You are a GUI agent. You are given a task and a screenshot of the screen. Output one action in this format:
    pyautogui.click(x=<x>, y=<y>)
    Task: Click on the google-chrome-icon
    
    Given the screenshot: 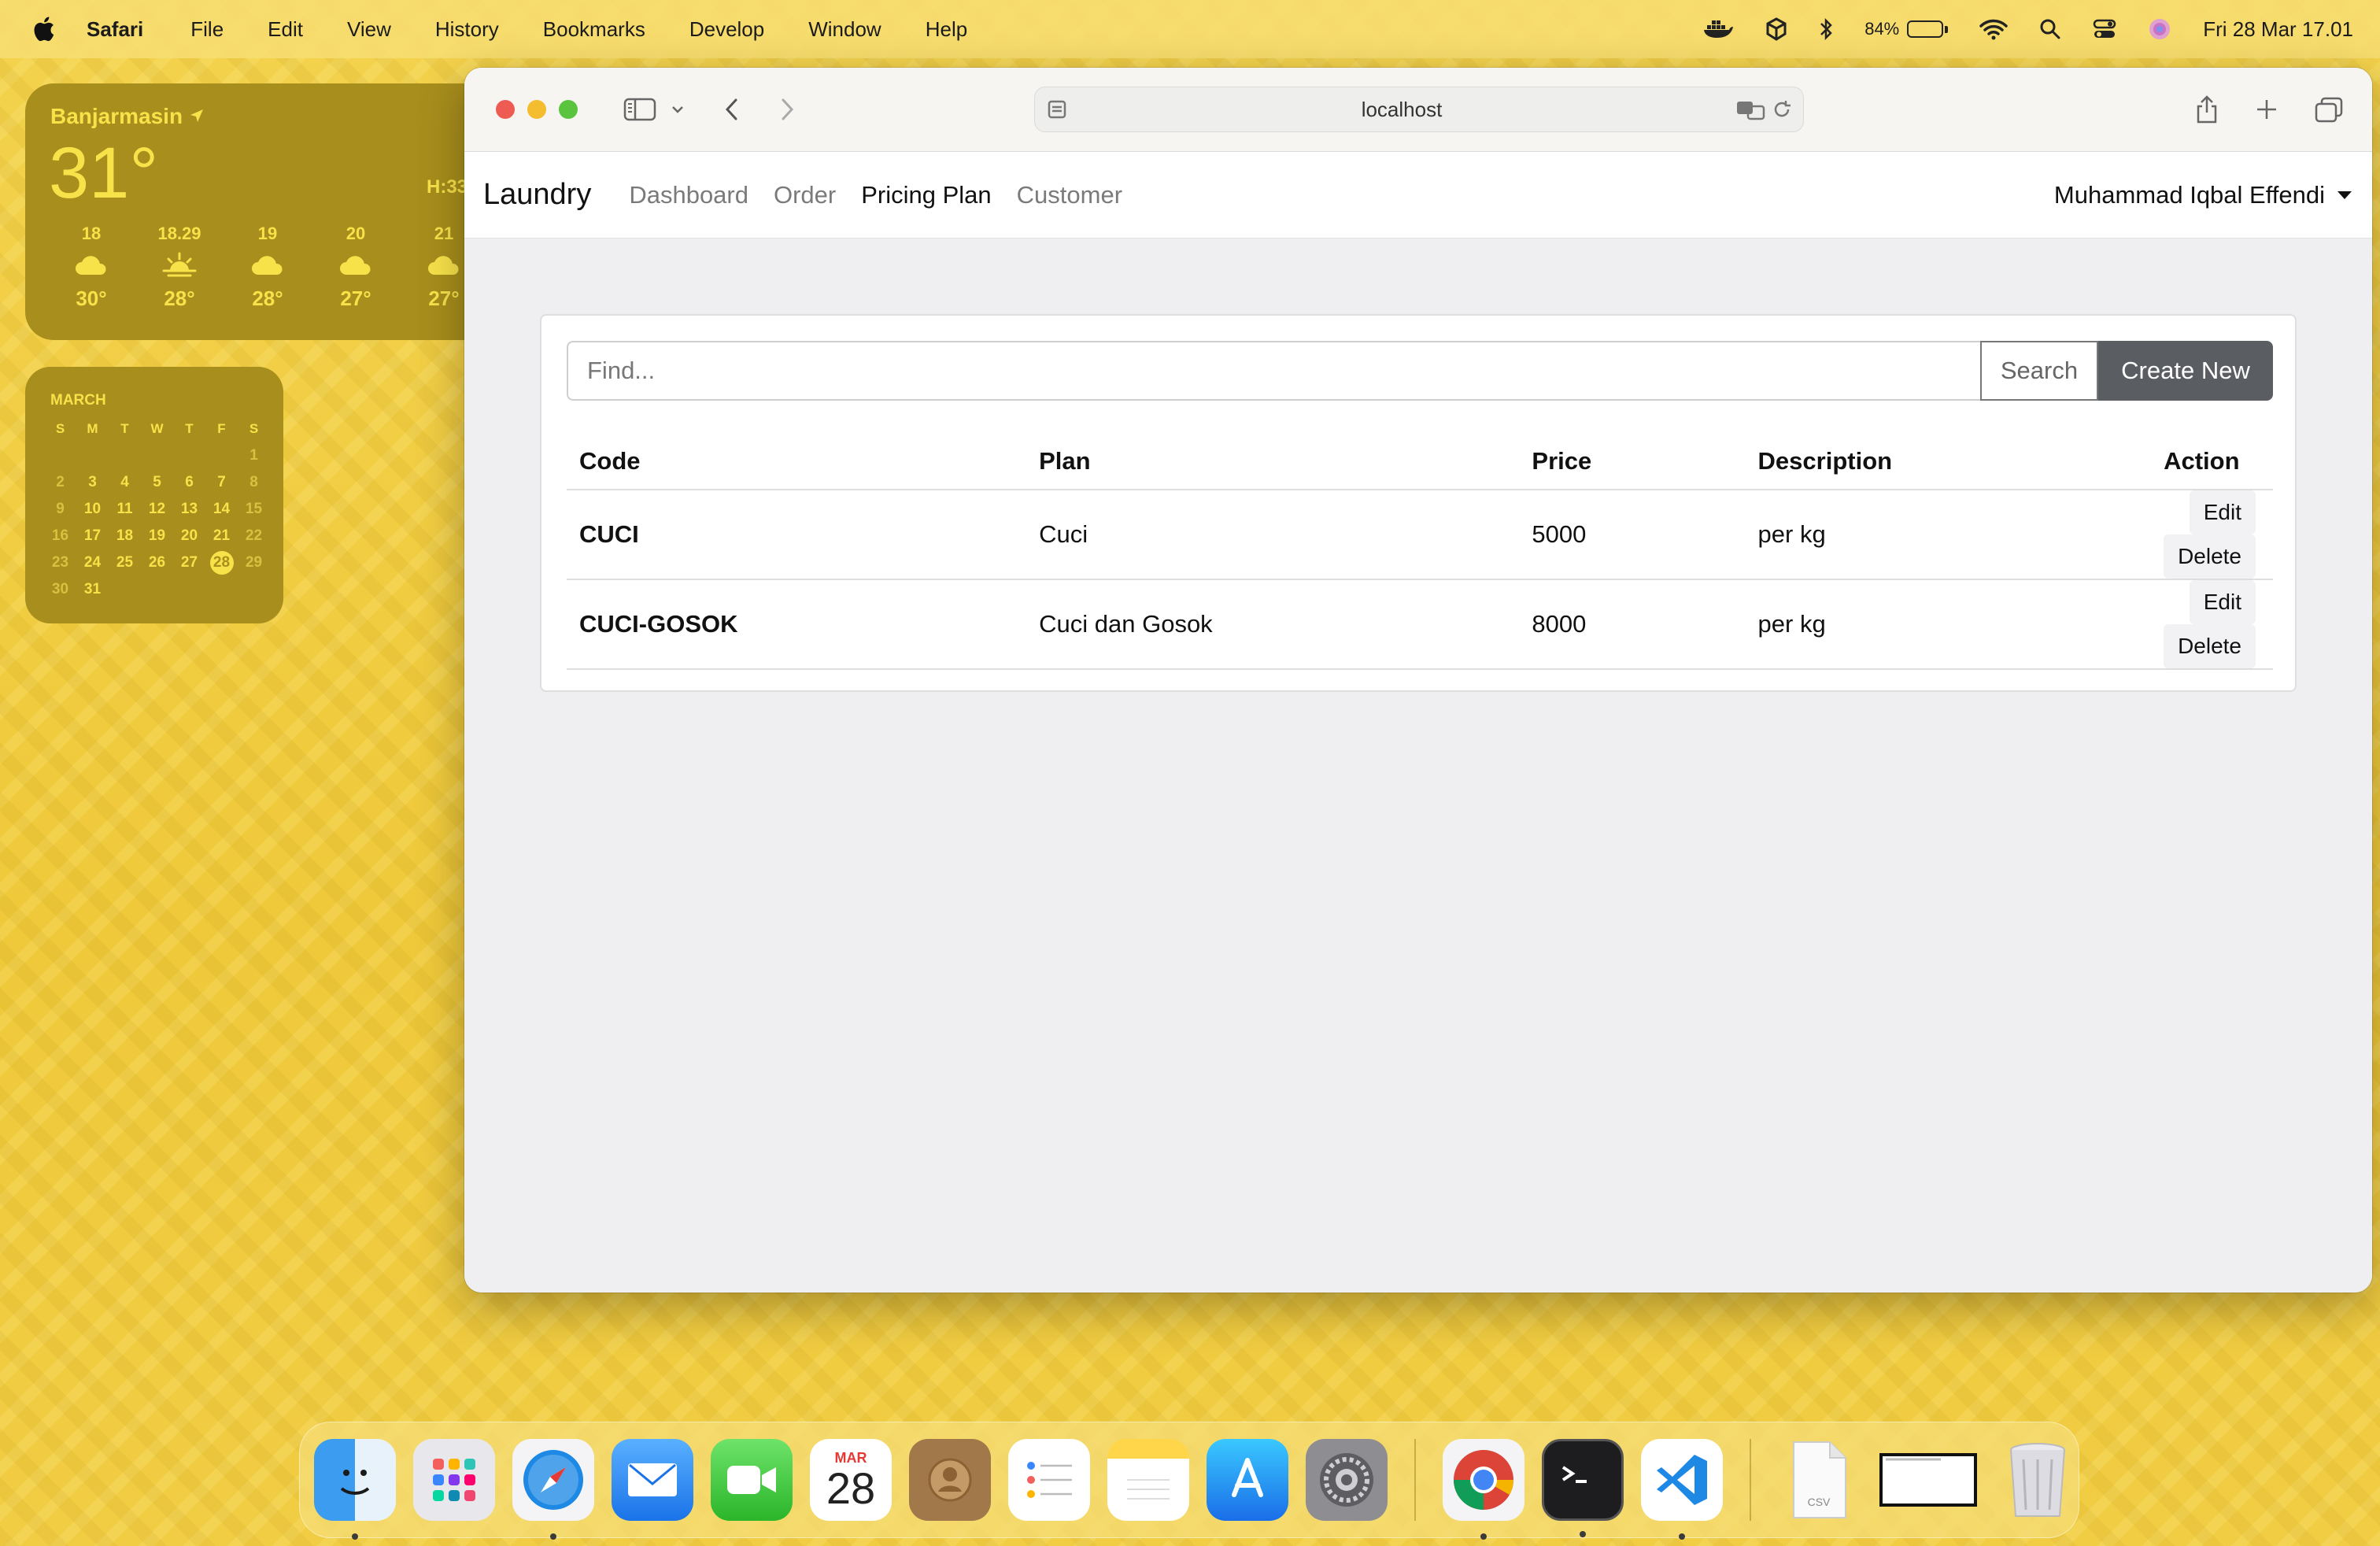 What is the action you would take?
    pyautogui.click(x=1483, y=1489)
    